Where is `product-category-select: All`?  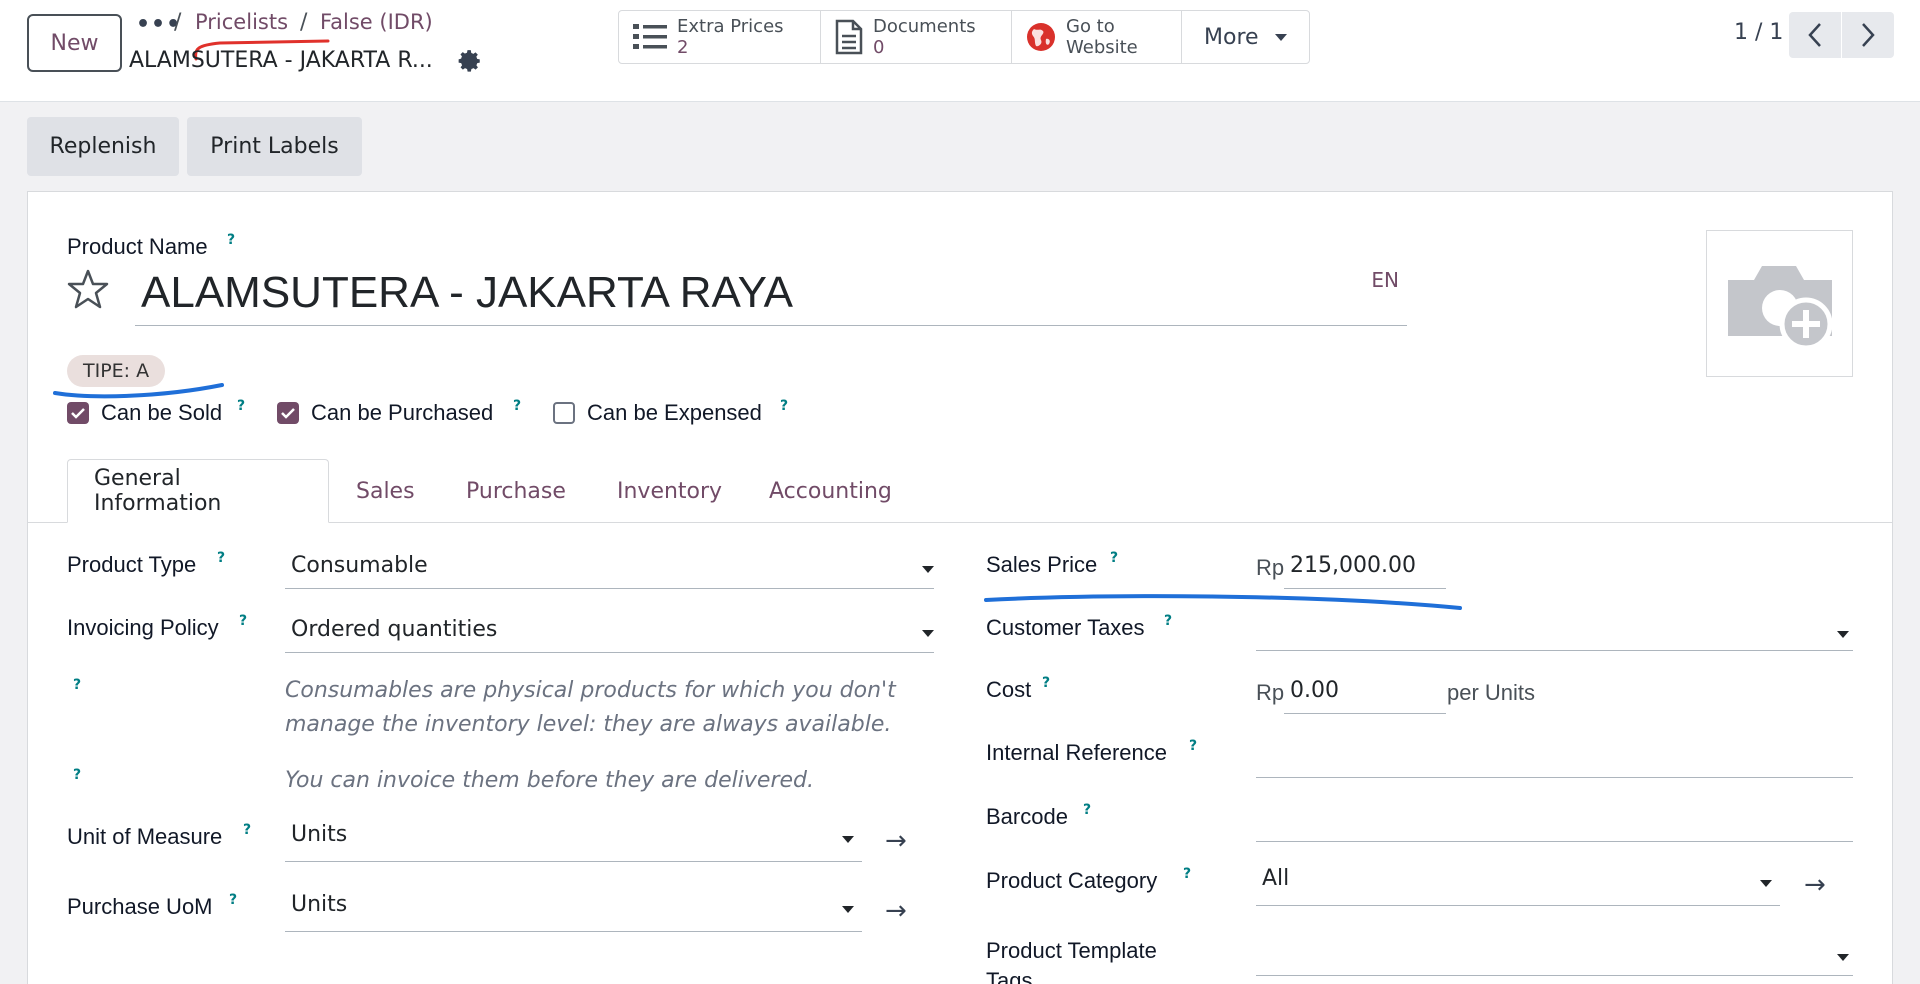 product-category-select: All is located at coordinates (1518, 886).